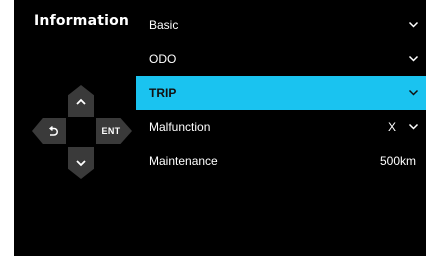 Image resolution: width=440 pixels, height=256 pixels. Describe the element at coordinates (164, 25) in the screenshot. I see `menu-item-label: Basic` at that location.